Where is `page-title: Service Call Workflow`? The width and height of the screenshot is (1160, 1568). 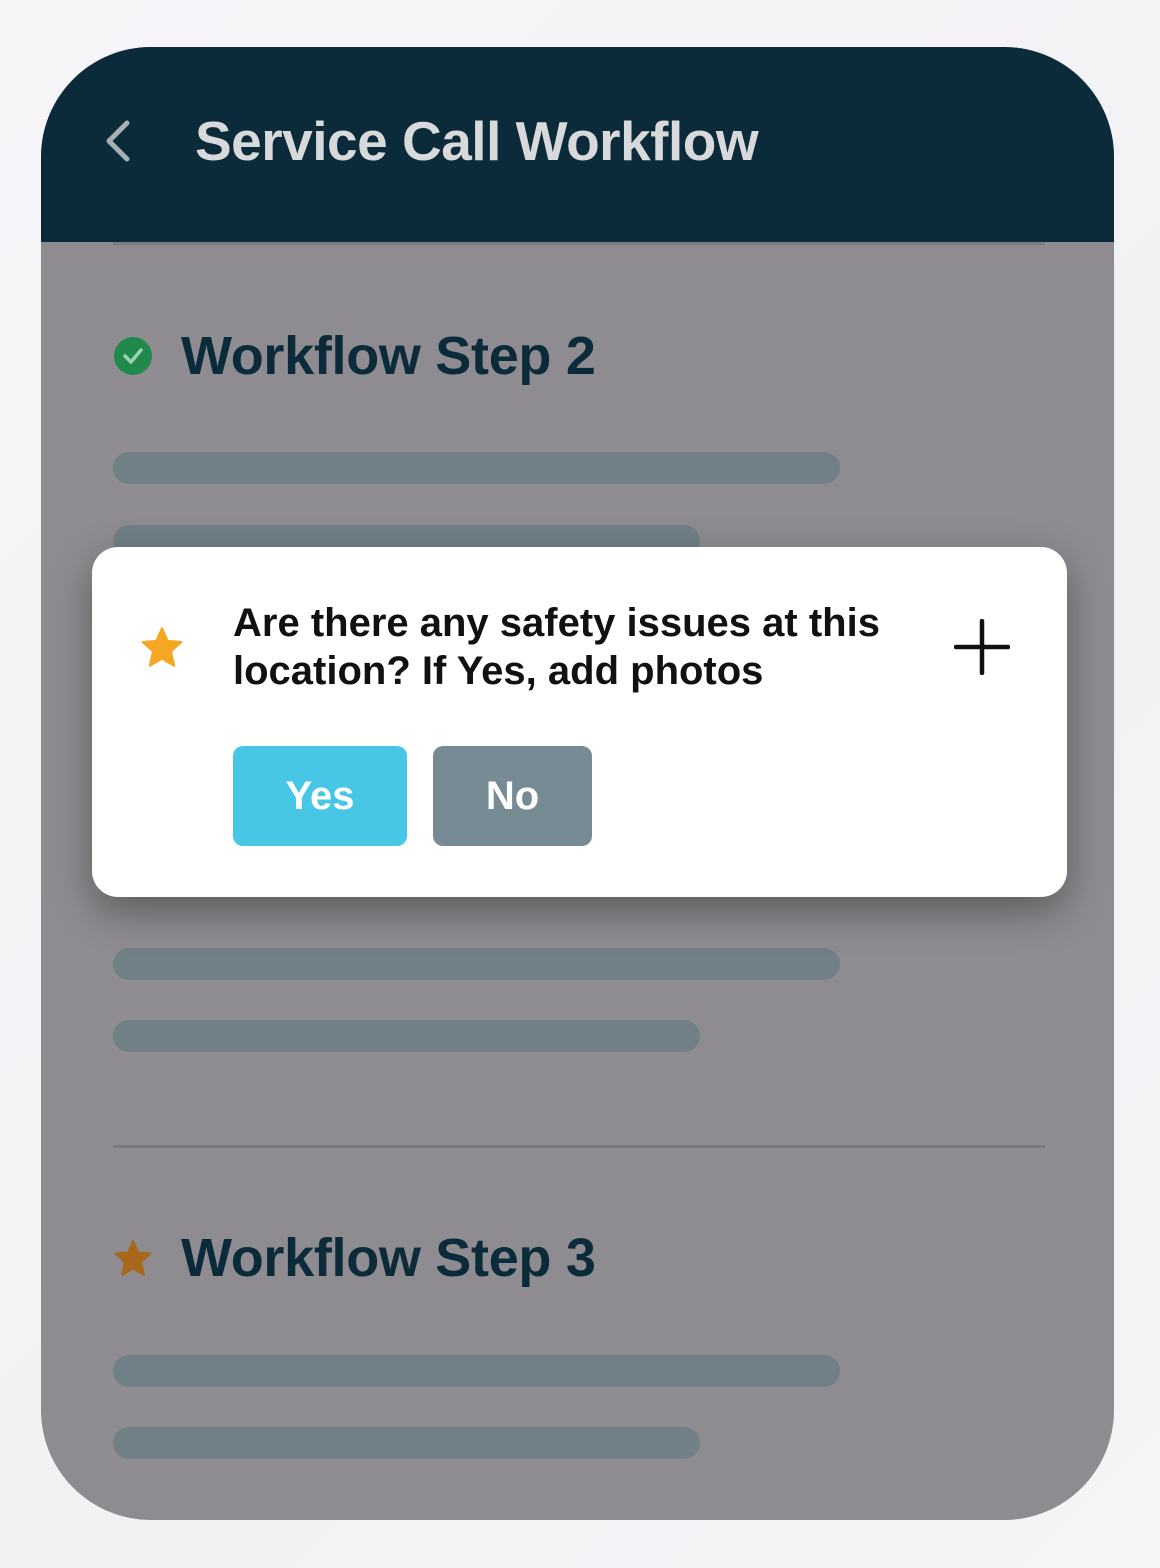
page-title: Service Call Workflow is located at coordinates (477, 141).